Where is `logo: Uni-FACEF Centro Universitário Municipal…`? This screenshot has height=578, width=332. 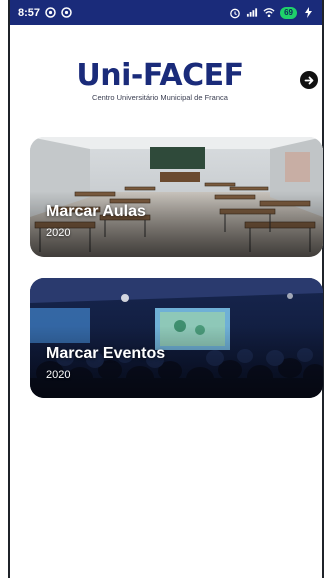
logo: Uni-FACEF Centro Universitário Municipal… is located at coordinates (160, 80).